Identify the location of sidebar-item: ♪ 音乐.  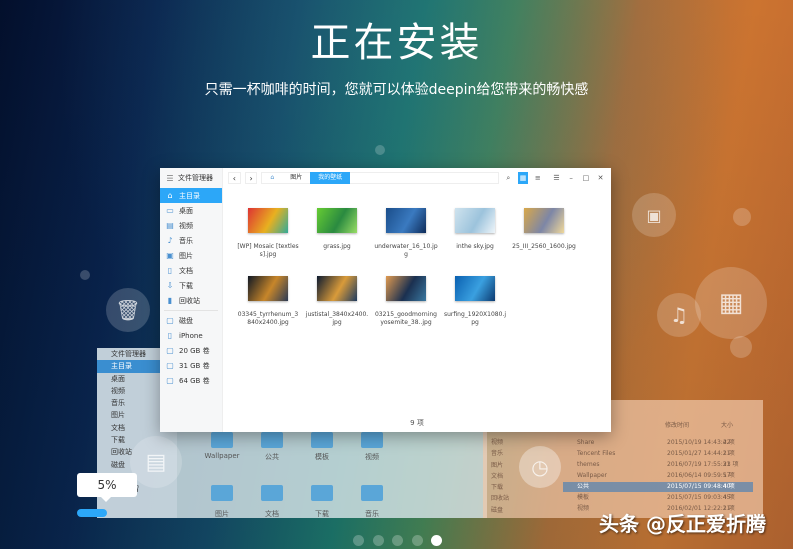
(191, 240).